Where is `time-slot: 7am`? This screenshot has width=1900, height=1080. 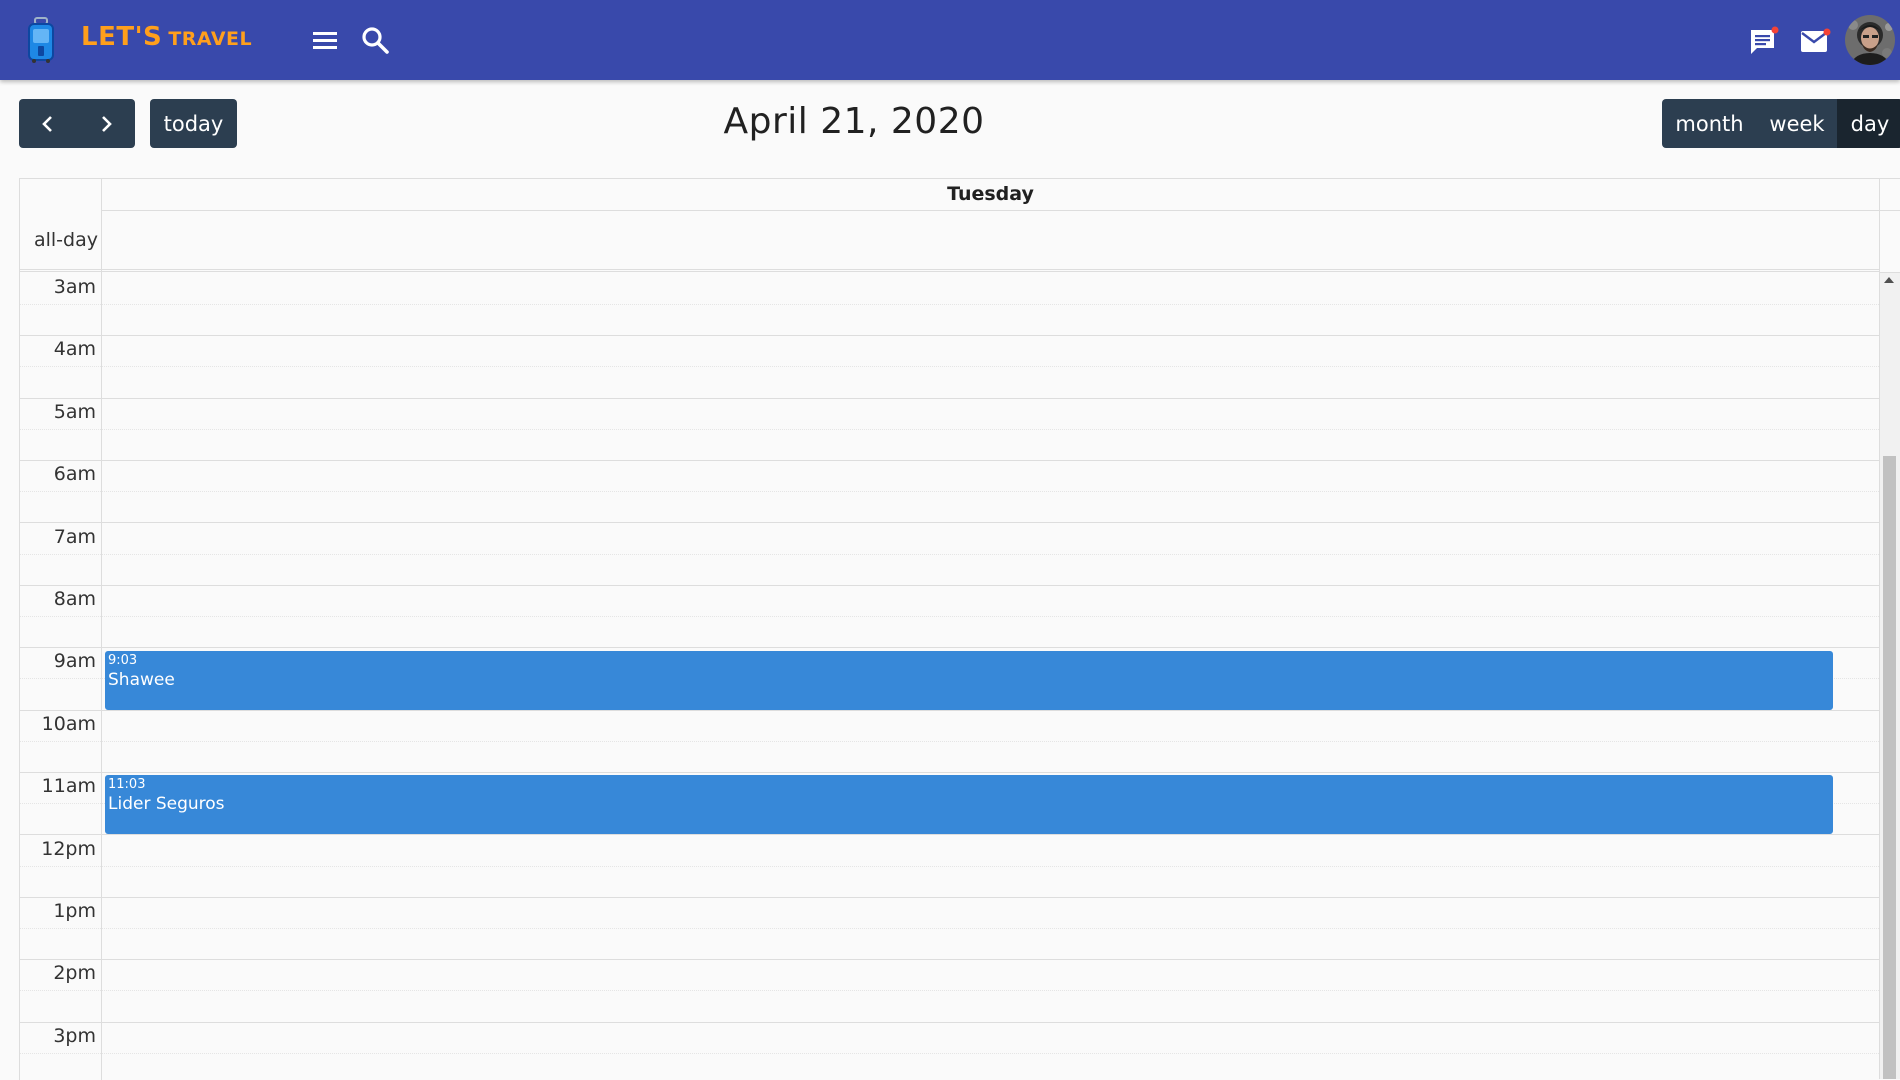
time-slot: 7am is located at coordinates (949, 539).